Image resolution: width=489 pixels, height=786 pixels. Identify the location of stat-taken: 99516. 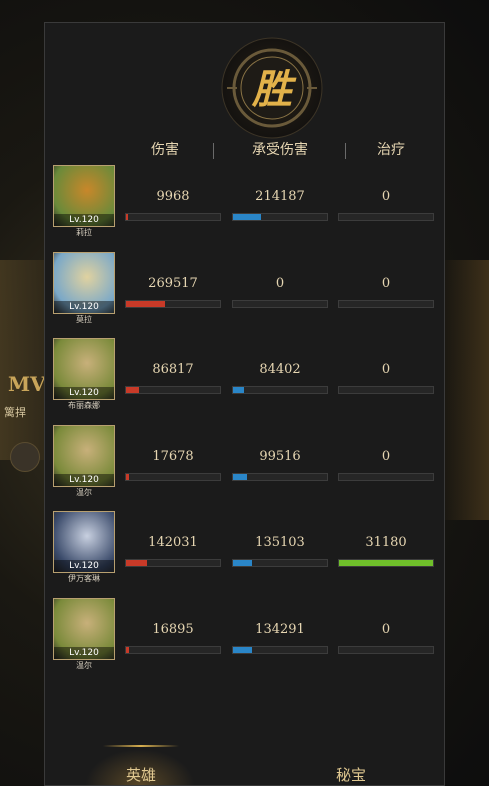
(280, 465).